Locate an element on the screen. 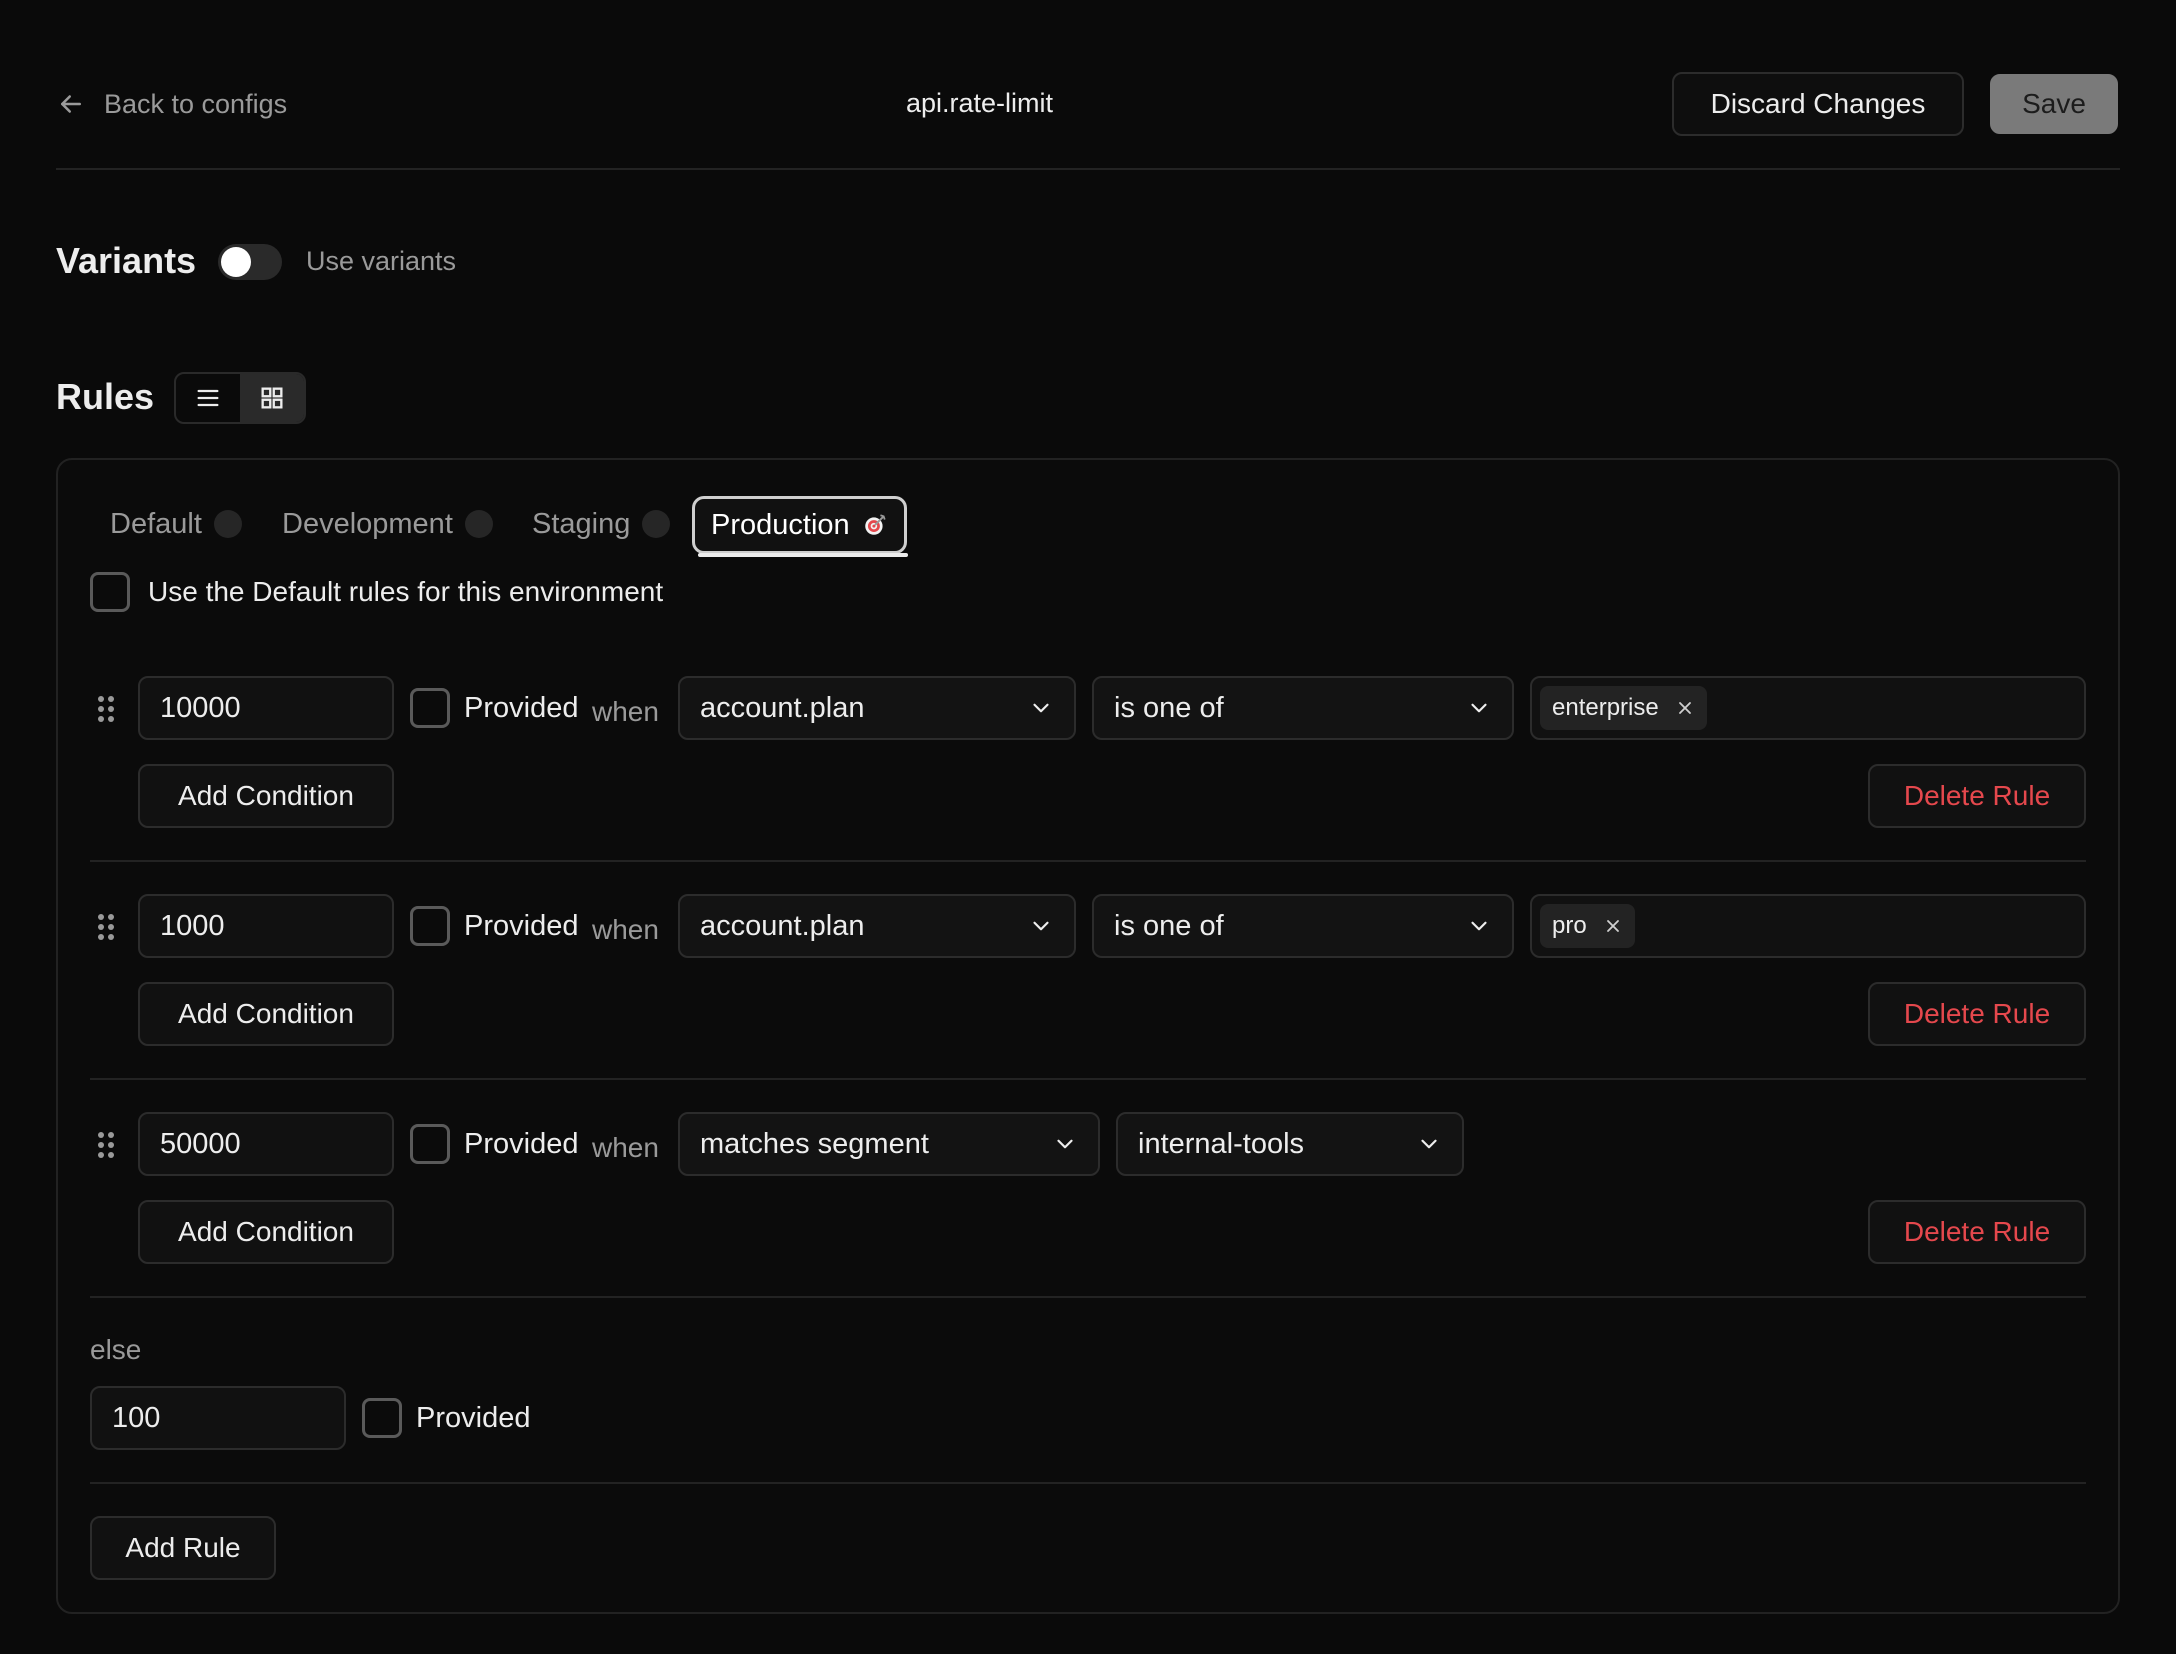 This screenshot has height=1654, width=2176. rule-value-input: 10000 is located at coordinates (266, 708).